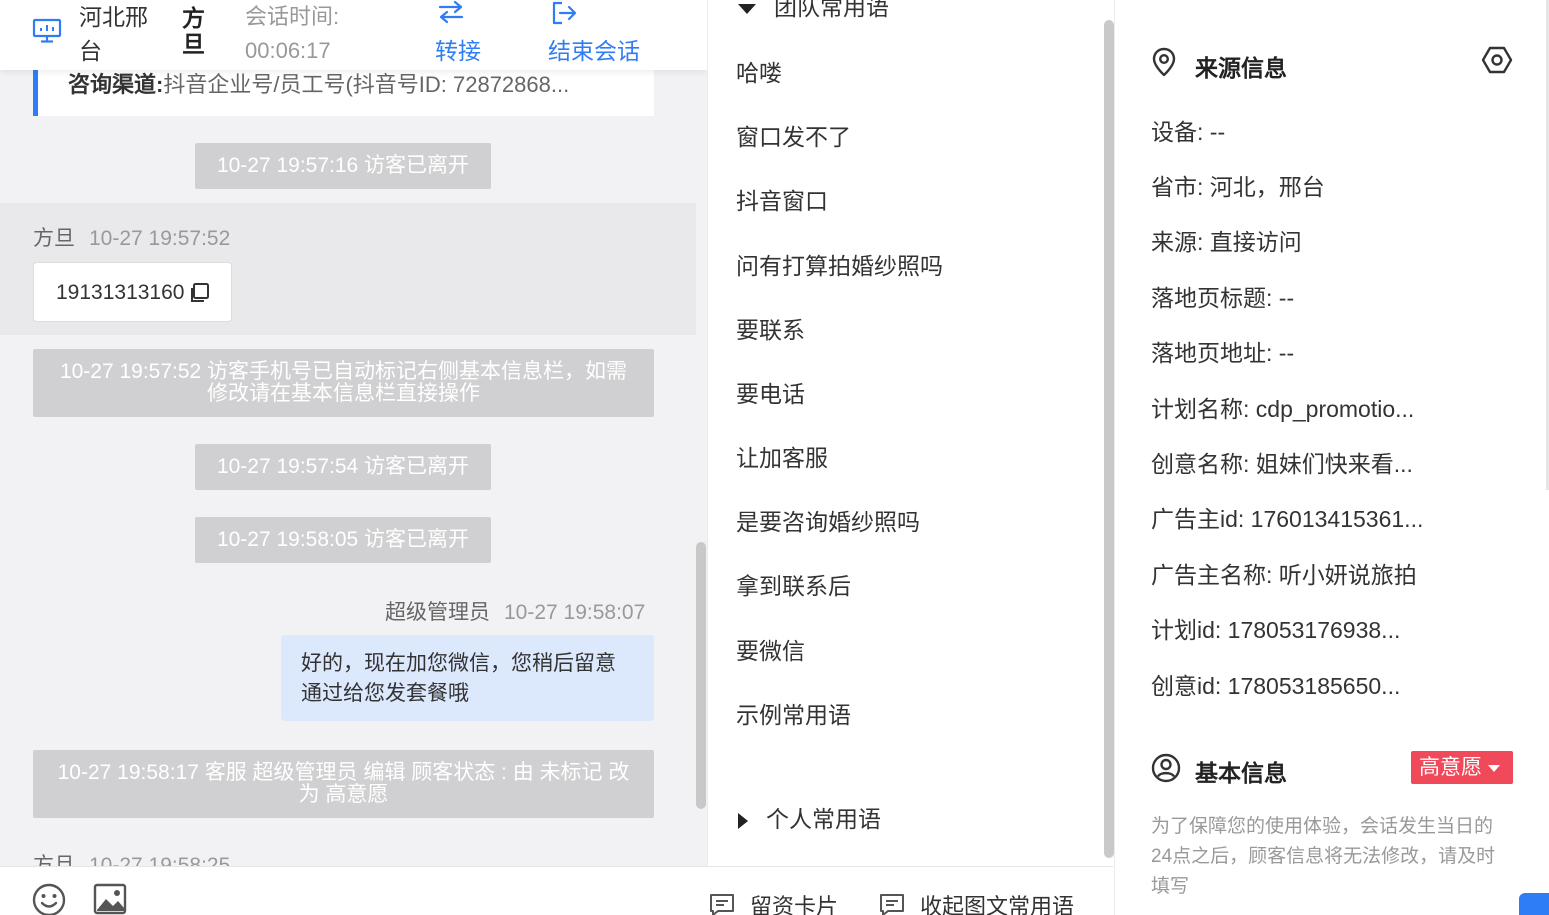 This screenshot has height=915, width=1549. Describe the element at coordinates (343, 166) in the screenshot. I see `system-message: 10-27 19:57:16 访客已离开` at that location.